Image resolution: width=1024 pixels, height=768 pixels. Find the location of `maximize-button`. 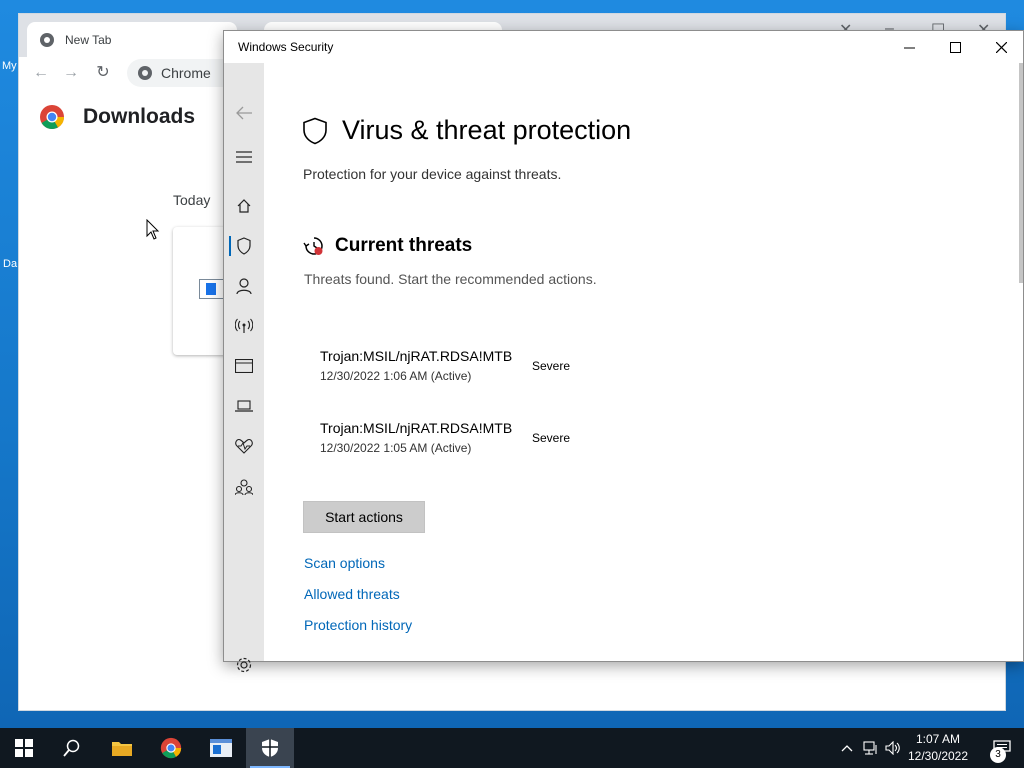

maximize-button is located at coordinates (955, 47).